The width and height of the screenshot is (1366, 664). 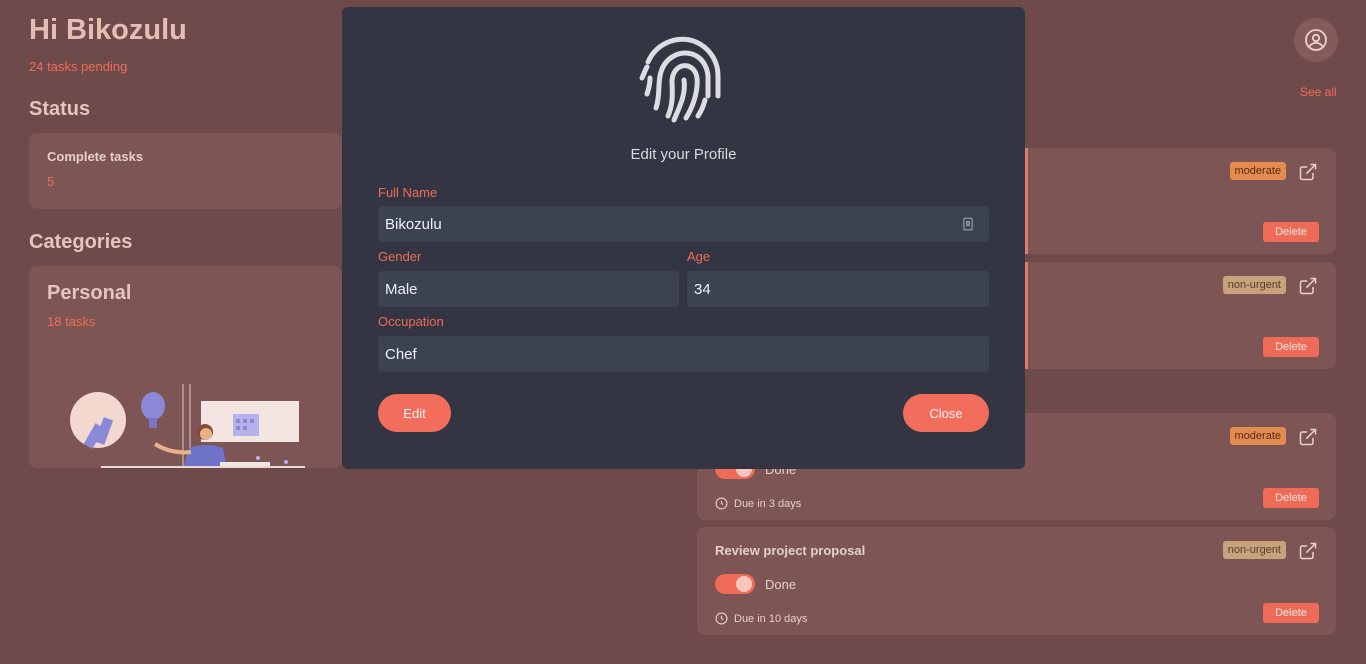 What do you see at coordinates (771, 618) in the screenshot?
I see `due-text: Due in 10 days` at bounding box center [771, 618].